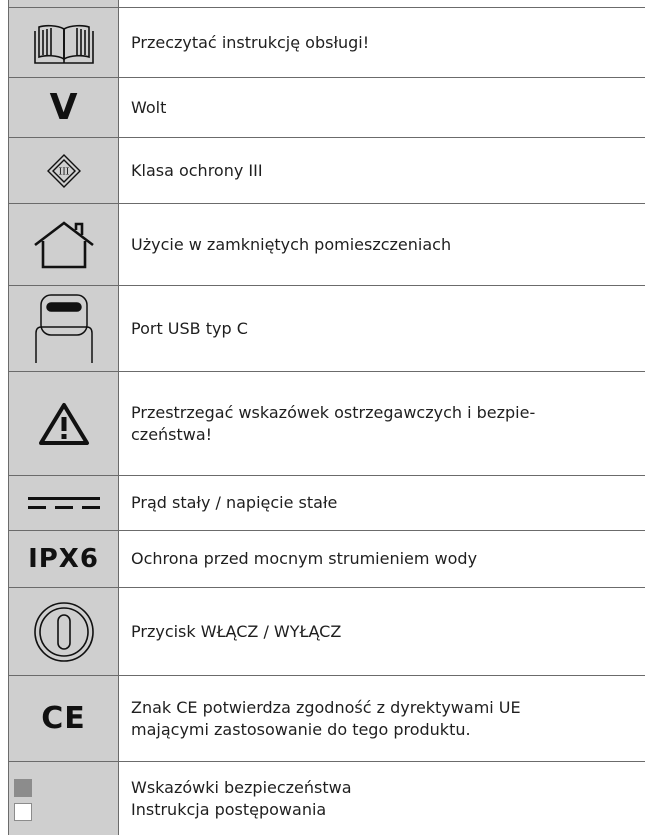 This screenshot has height=835, width=645. Describe the element at coordinates (189, 328) in the screenshot. I see `symbol-description: Port USB typ C` at that location.